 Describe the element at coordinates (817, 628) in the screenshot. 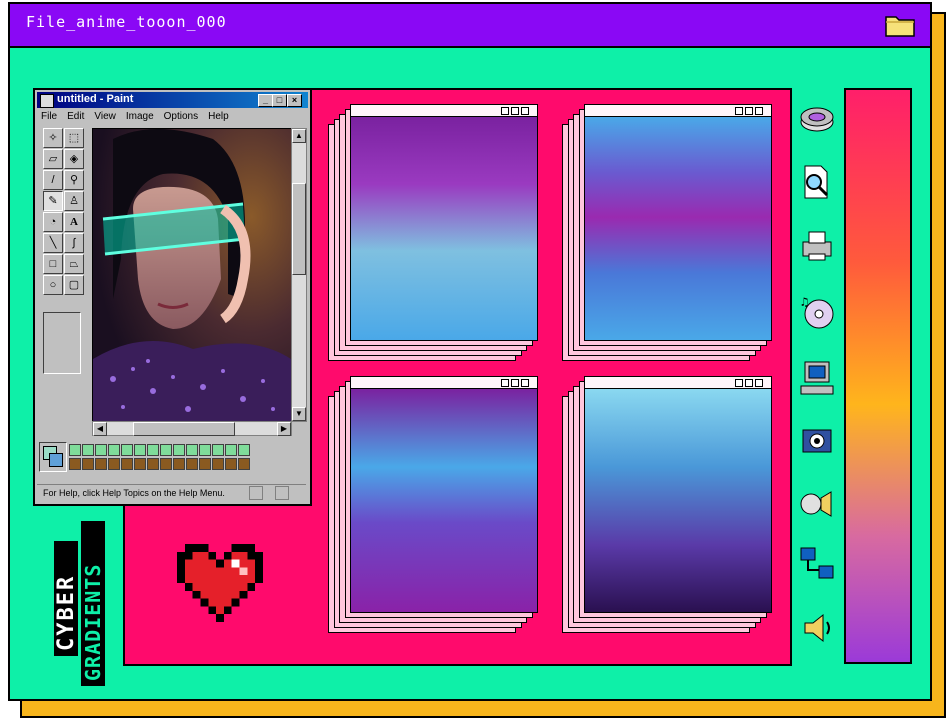

I see `speaker-icon` at that location.